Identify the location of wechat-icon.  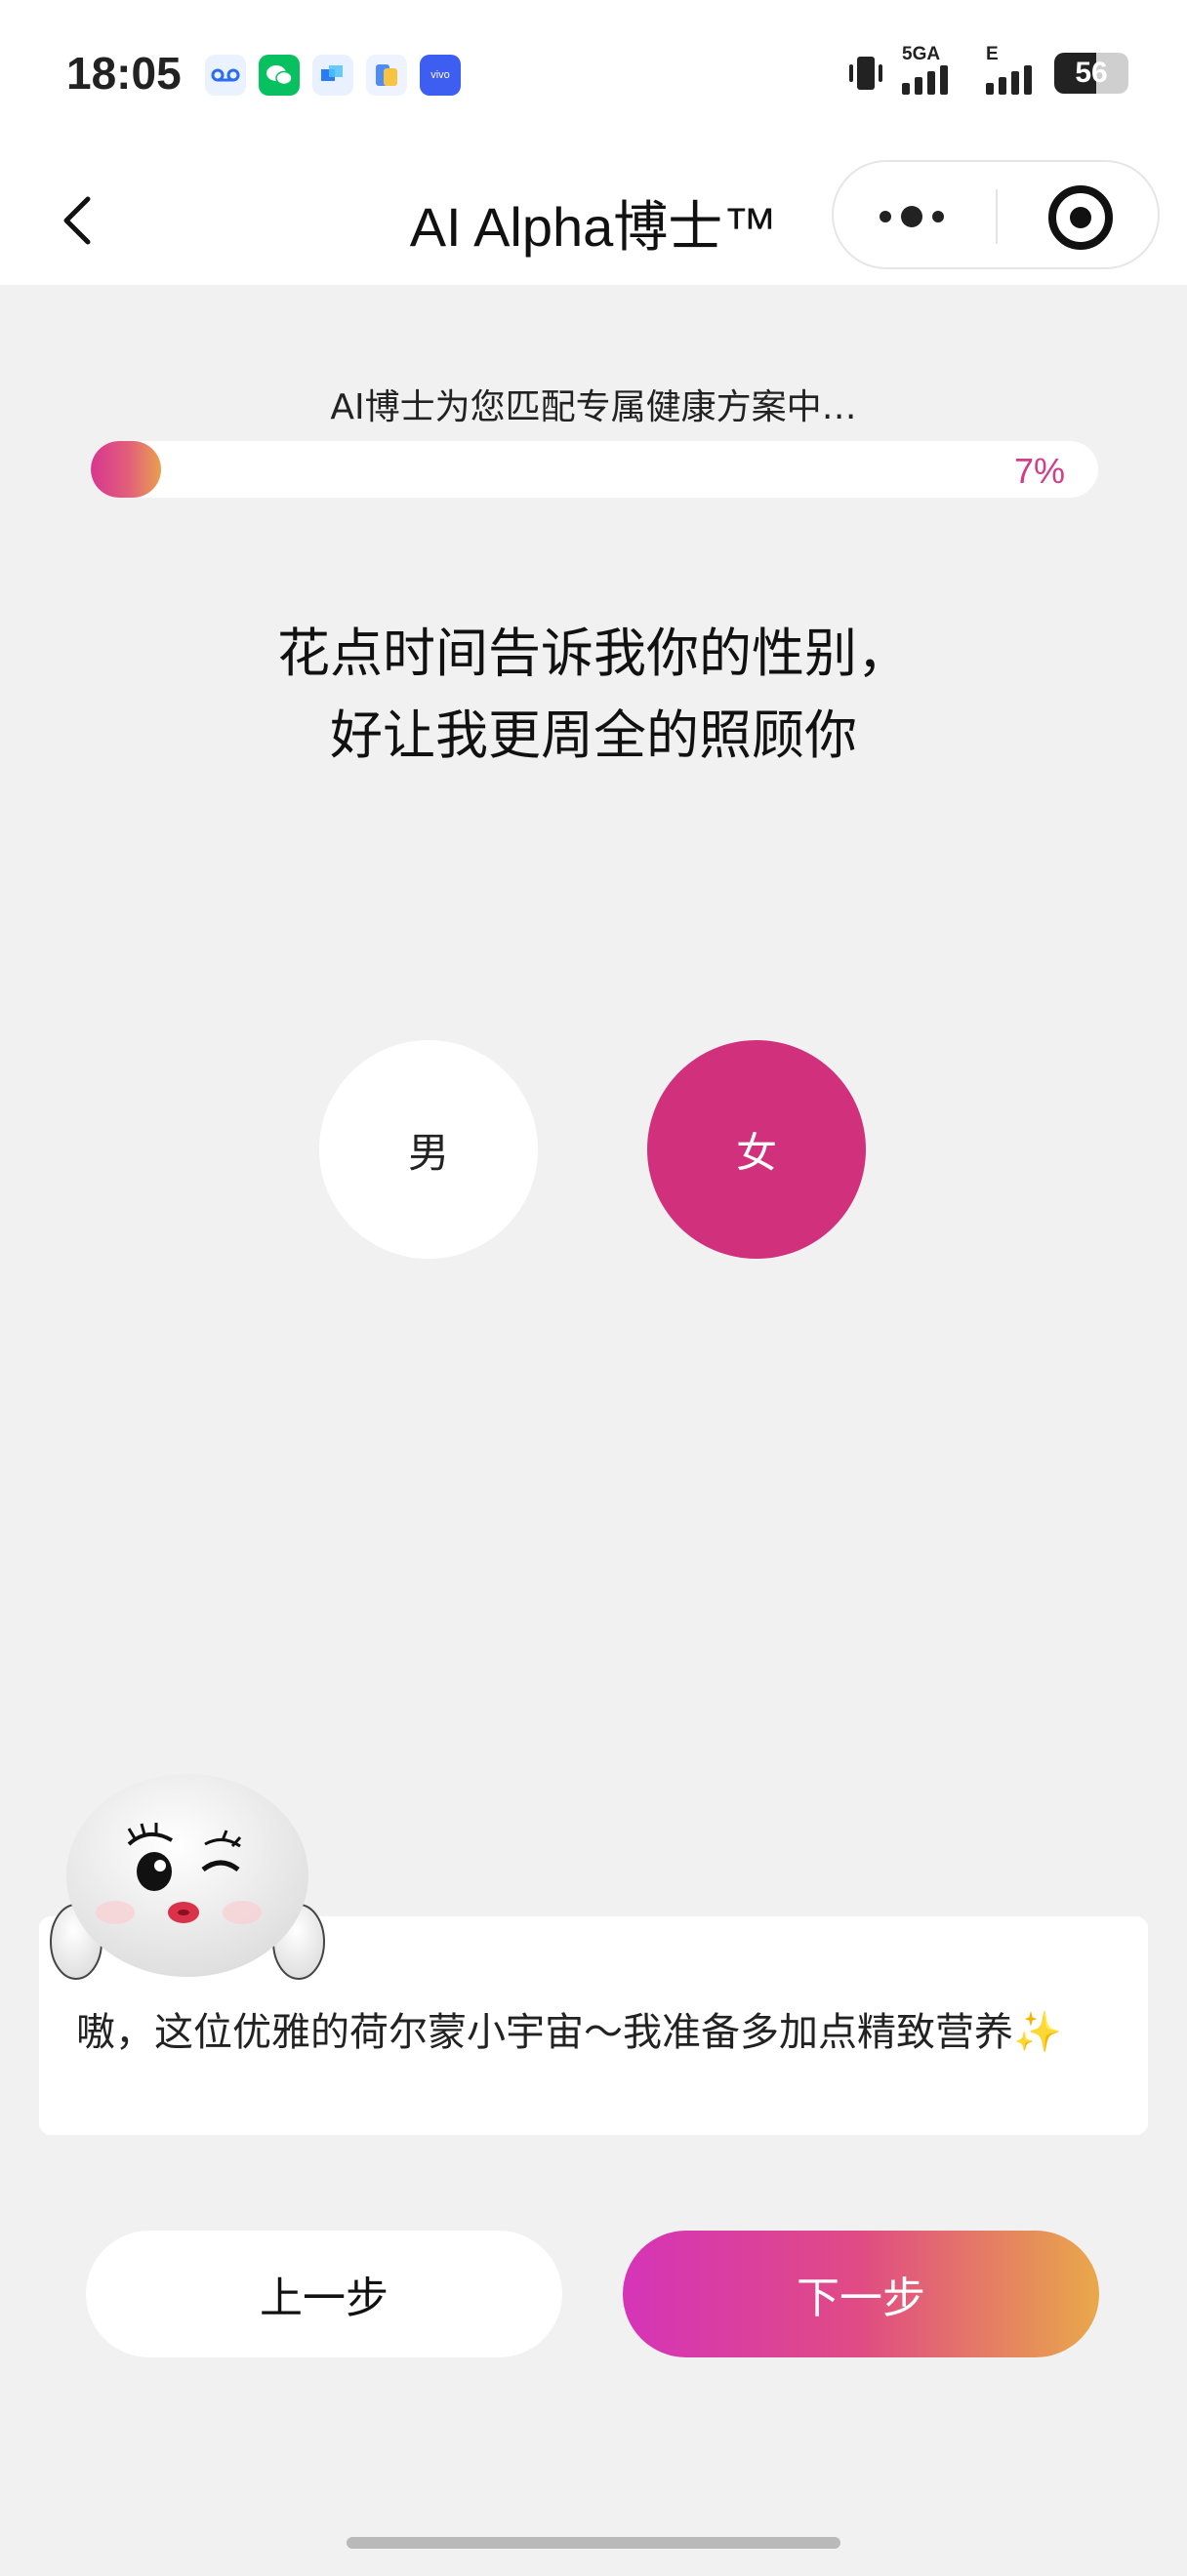
(279, 75).